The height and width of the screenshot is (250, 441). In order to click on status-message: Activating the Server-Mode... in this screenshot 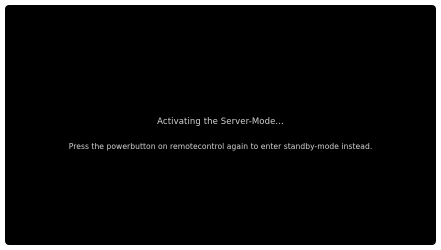, I will do `click(220, 122)`.